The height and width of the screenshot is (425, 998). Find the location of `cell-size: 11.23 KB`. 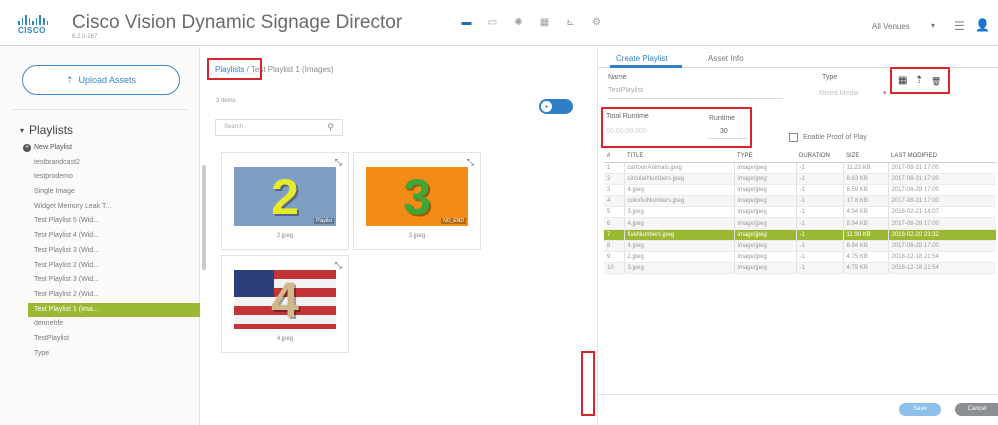

cell-size: 11.23 KB is located at coordinates (865, 168).